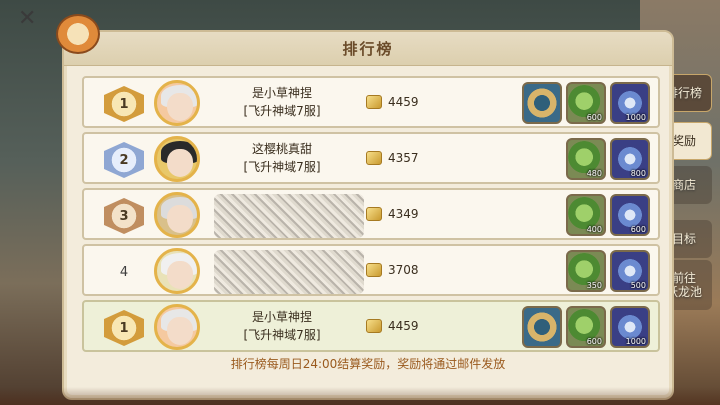  I want to click on reward-list: 480 800, so click(608, 159).